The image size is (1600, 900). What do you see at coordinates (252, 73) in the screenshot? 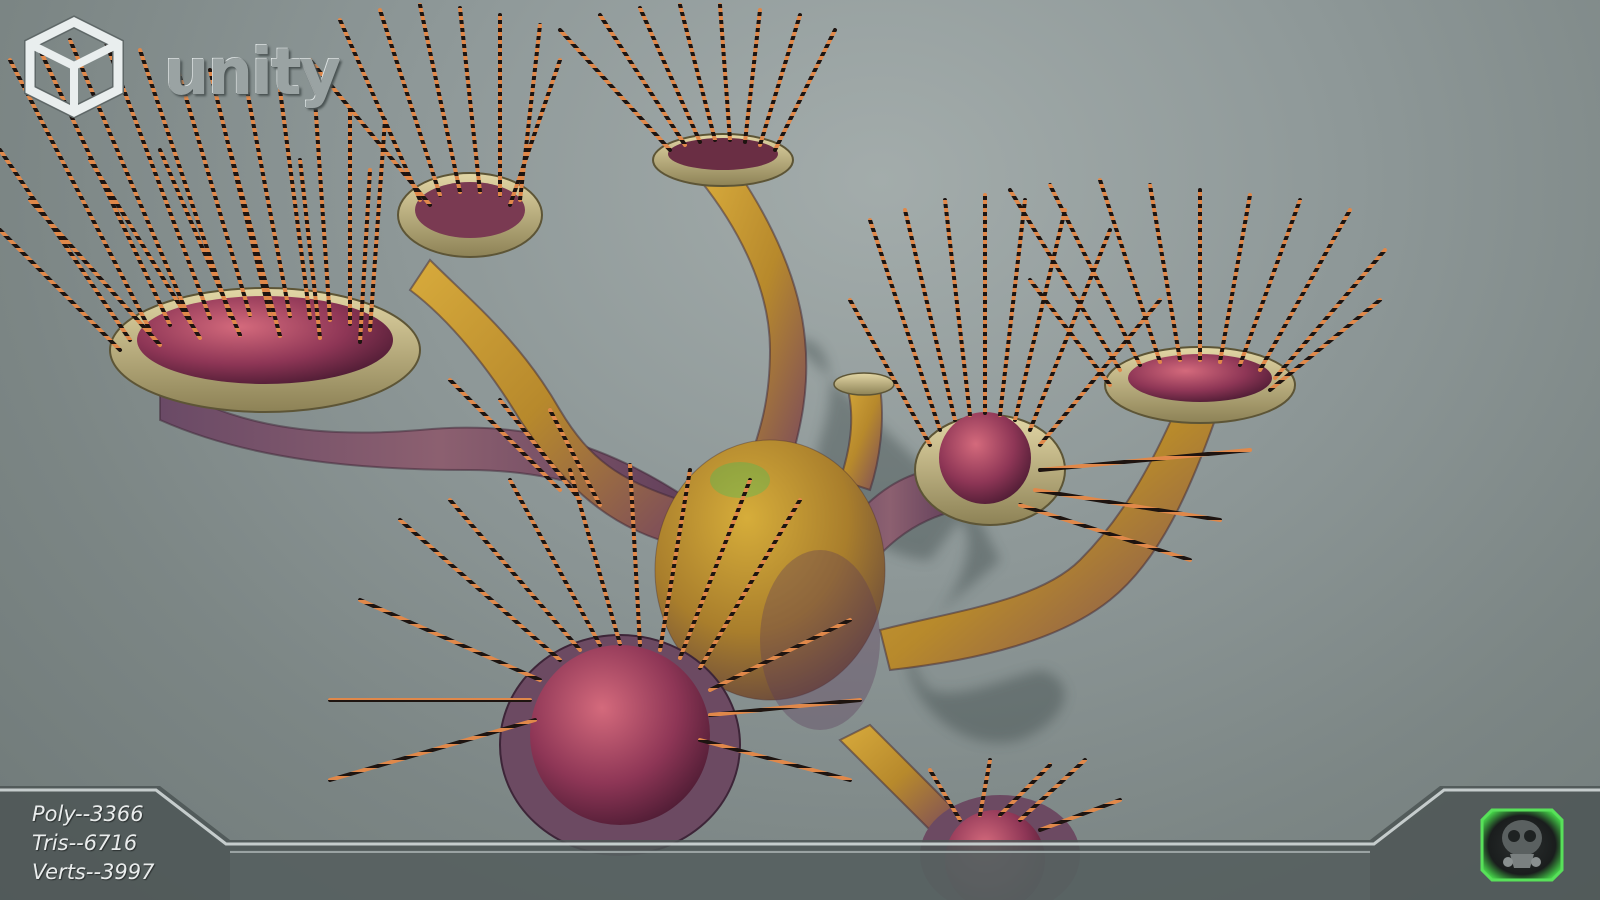
I see `unity-wordmark: unity` at bounding box center [252, 73].